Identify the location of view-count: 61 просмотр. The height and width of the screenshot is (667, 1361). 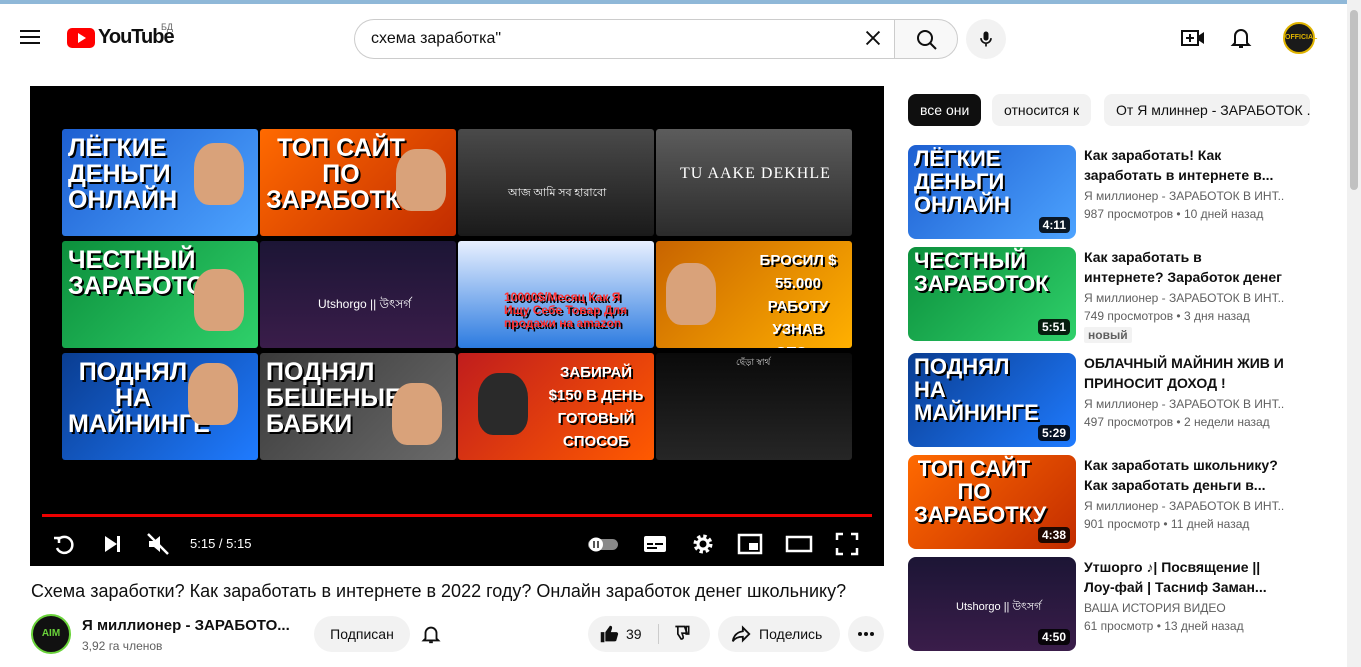
(1119, 626).